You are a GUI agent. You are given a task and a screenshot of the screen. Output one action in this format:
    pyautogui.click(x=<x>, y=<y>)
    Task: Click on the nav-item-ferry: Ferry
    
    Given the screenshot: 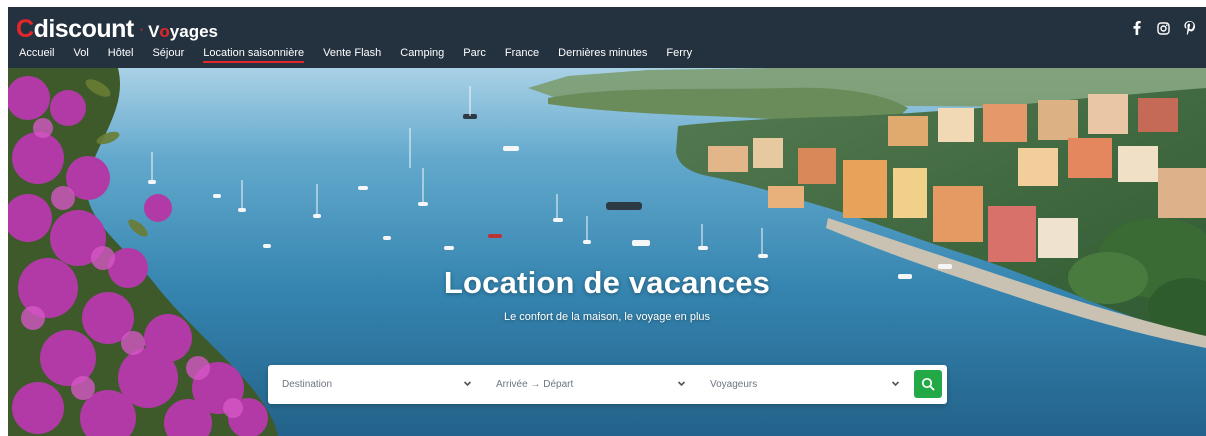 What is the action you would take?
    pyautogui.click(x=679, y=54)
    